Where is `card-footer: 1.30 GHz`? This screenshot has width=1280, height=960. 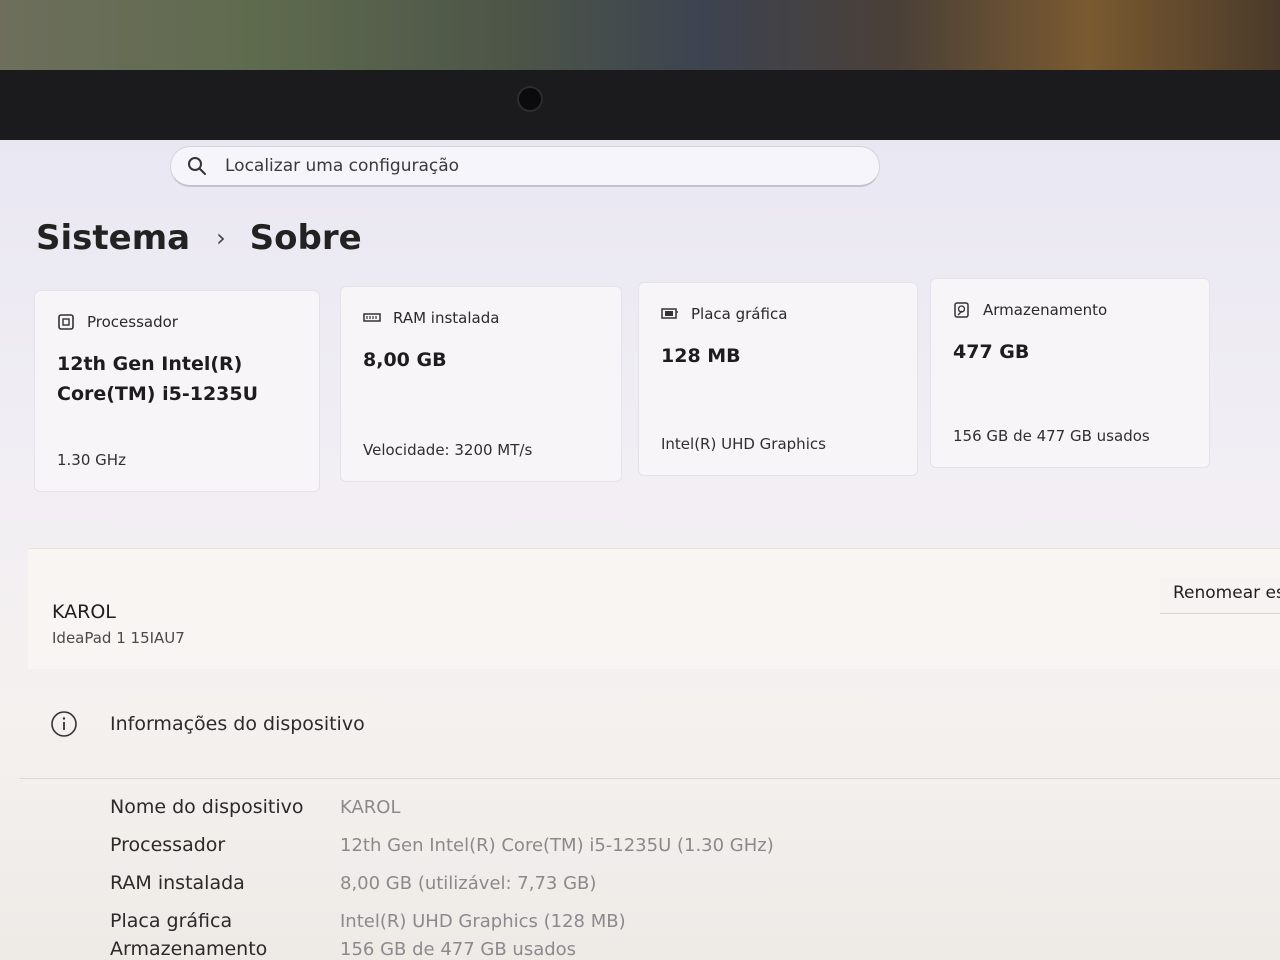 card-footer: 1.30 GHz is located at coordinates (91, 460).